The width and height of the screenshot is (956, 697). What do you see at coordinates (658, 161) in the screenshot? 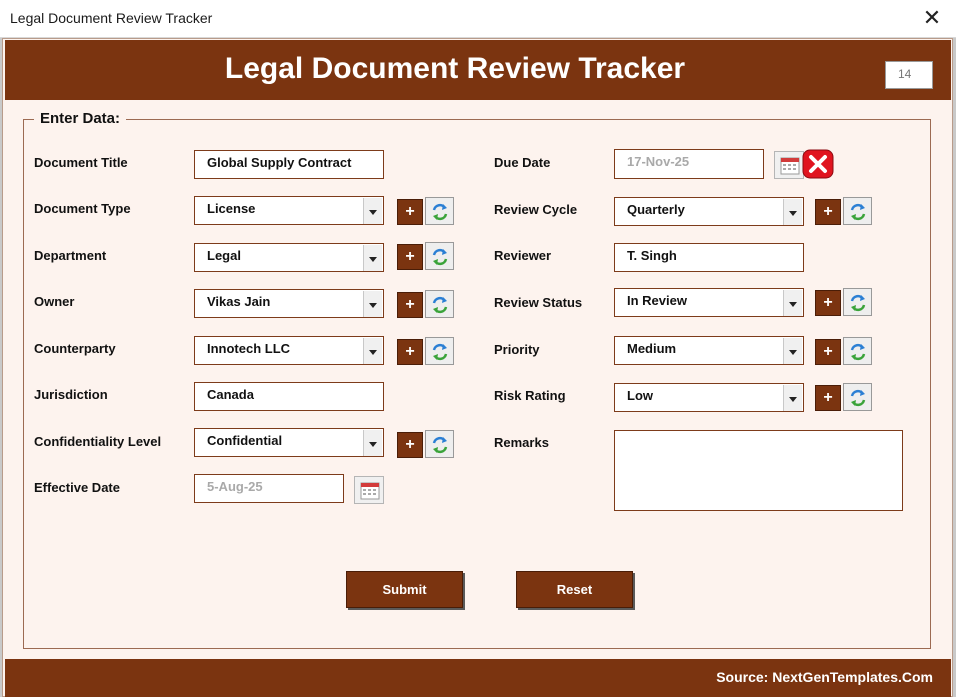
I see `due-date-value: 17-Nov-25` at bounding box center [658, 161].